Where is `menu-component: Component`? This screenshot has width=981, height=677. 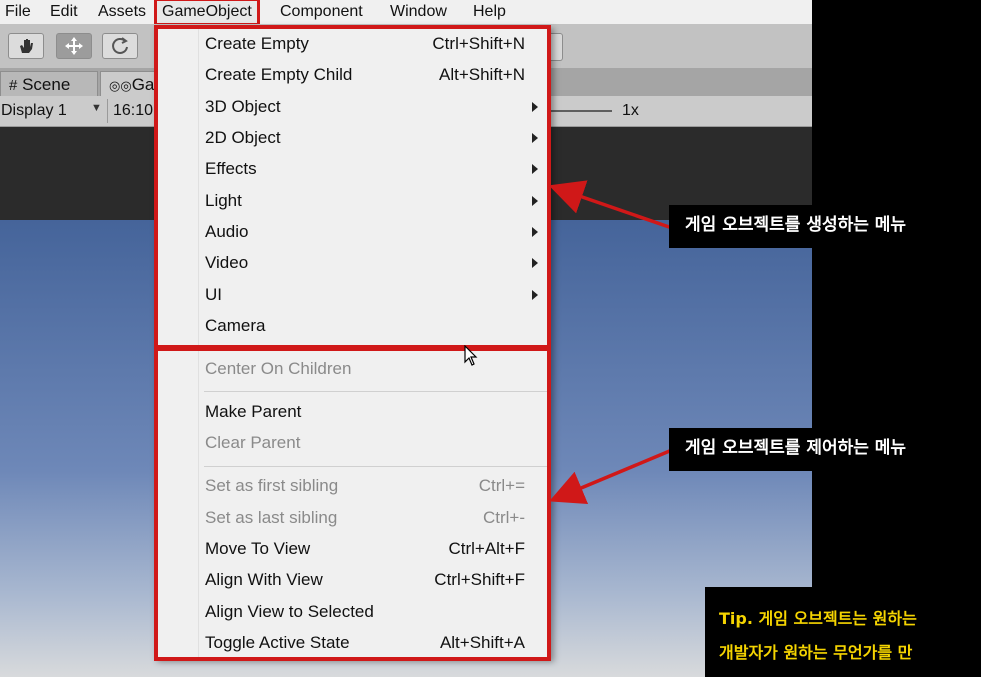 menu-component: Component is located at coordinates (321, 12).